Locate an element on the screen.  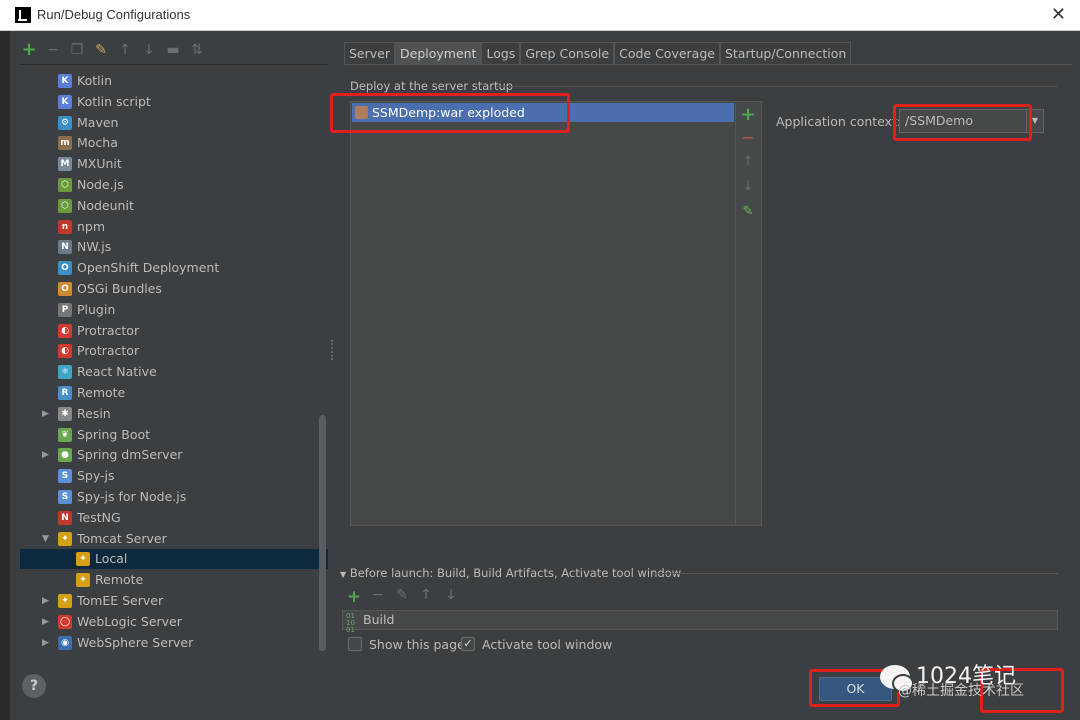
tab-grep-console: Grep Console is located at coordinates (567, 53).